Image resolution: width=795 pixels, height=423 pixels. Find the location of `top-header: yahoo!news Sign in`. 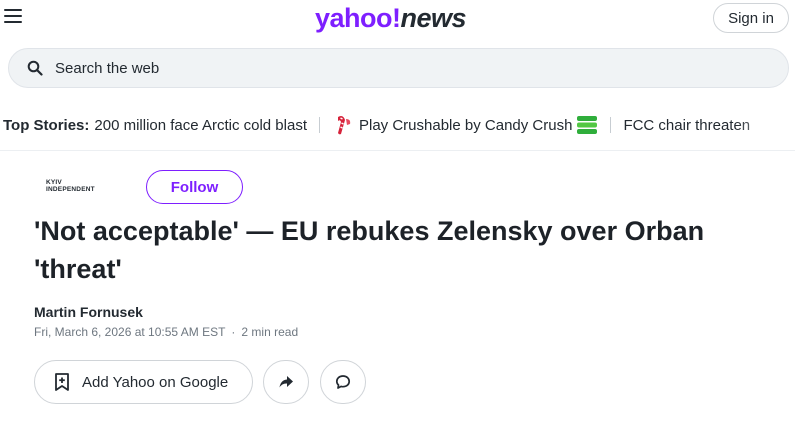

top-header: yahoo!news Sign in is located at coordinates (397, 19).